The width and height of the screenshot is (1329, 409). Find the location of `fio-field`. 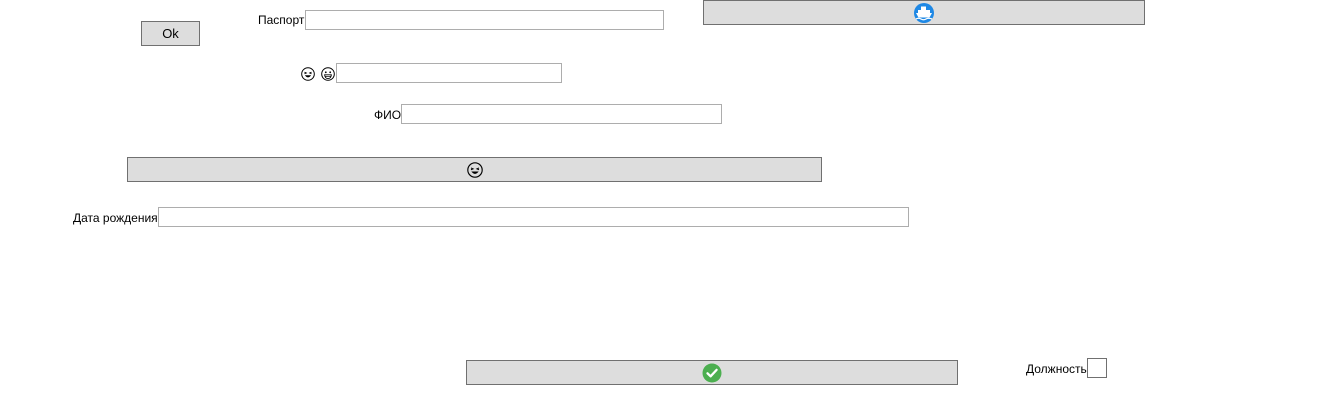

fio-field is located at coordinates (561, 114).